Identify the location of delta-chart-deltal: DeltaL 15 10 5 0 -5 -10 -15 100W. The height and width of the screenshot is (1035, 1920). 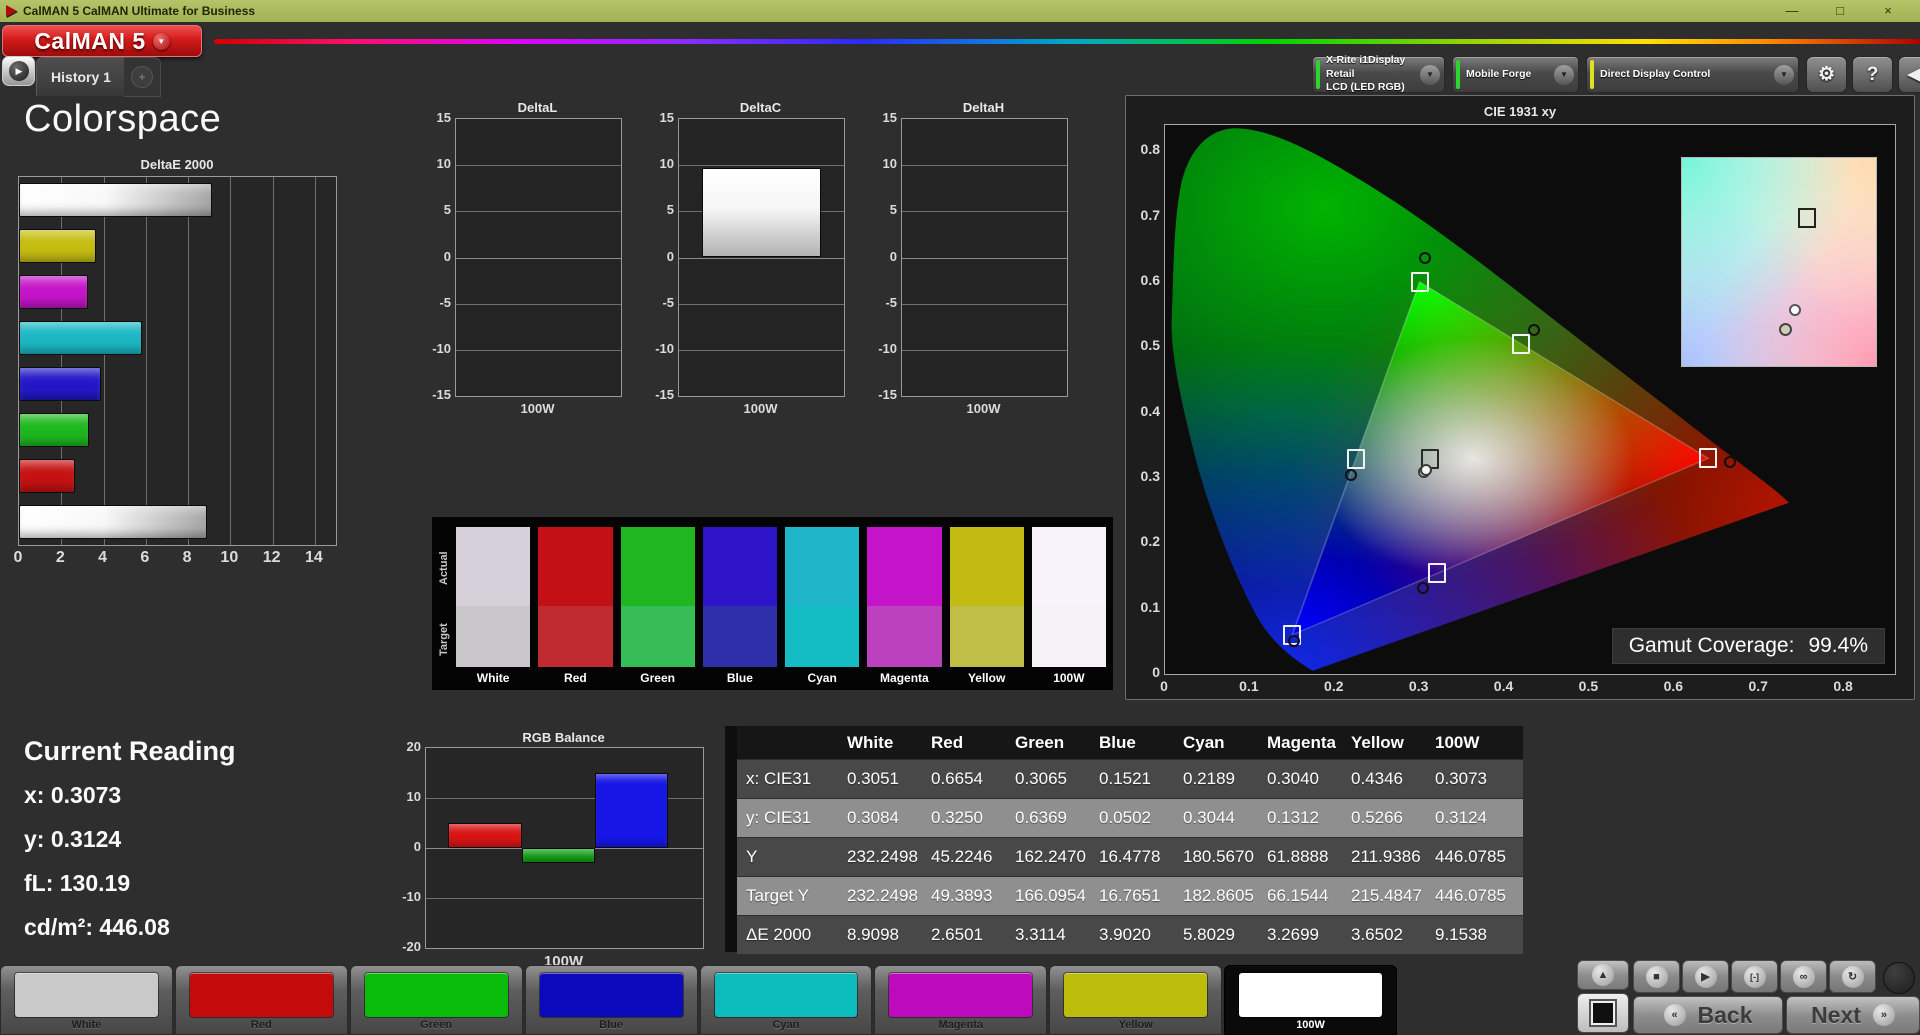
(523, 260).